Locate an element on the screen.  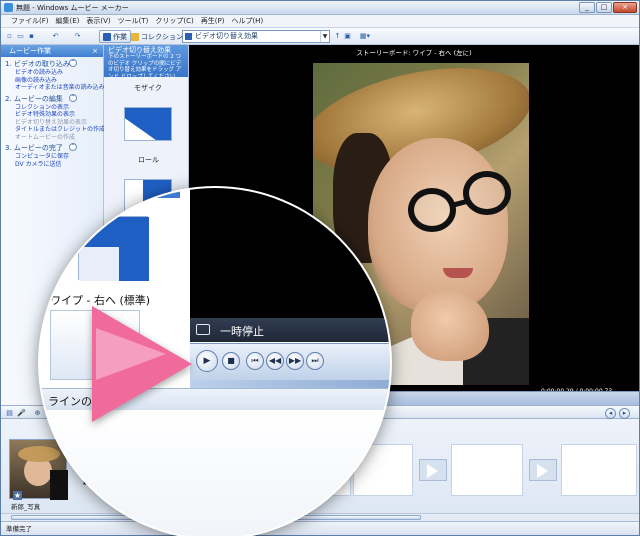
collections-button: コレクション is located at coordinates (157, 36).